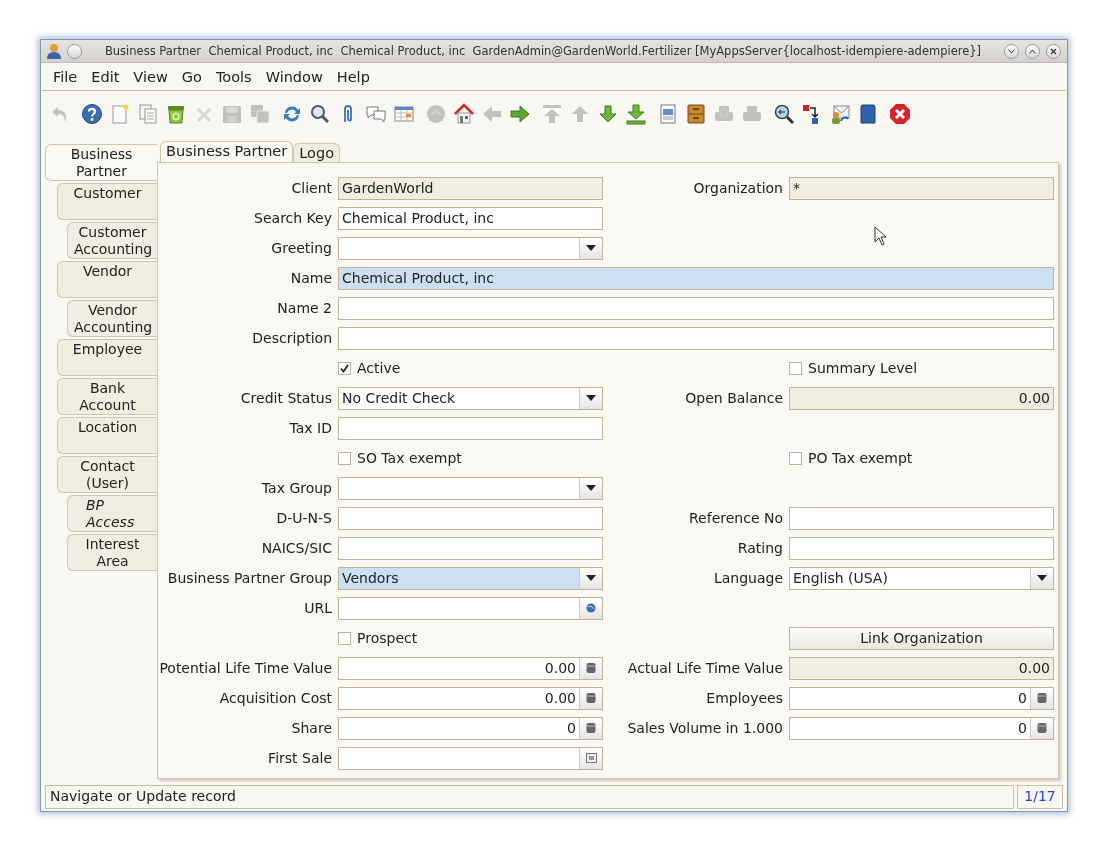  I want to click on status-message: Navigate or Update record, so click(529, 797).